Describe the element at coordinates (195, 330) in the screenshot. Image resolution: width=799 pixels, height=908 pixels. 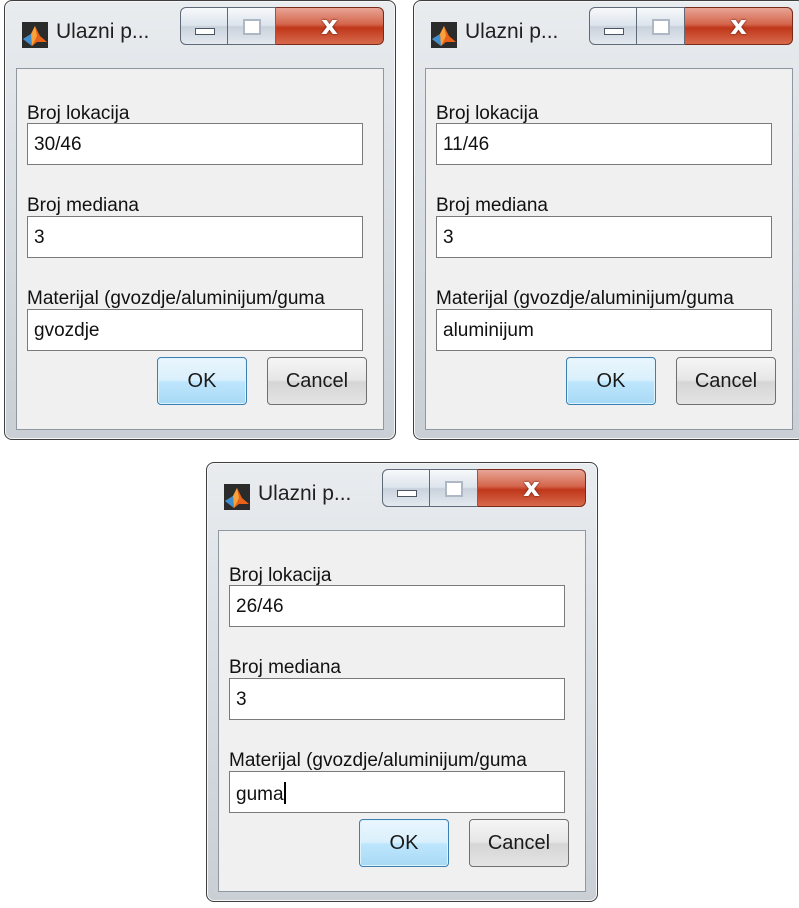
I see `materijal-input: gvozdje` at that location.